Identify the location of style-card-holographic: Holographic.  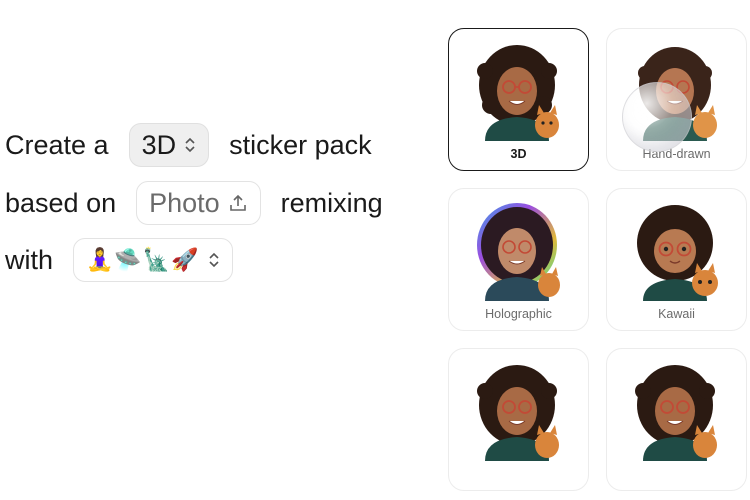
(518, 259).